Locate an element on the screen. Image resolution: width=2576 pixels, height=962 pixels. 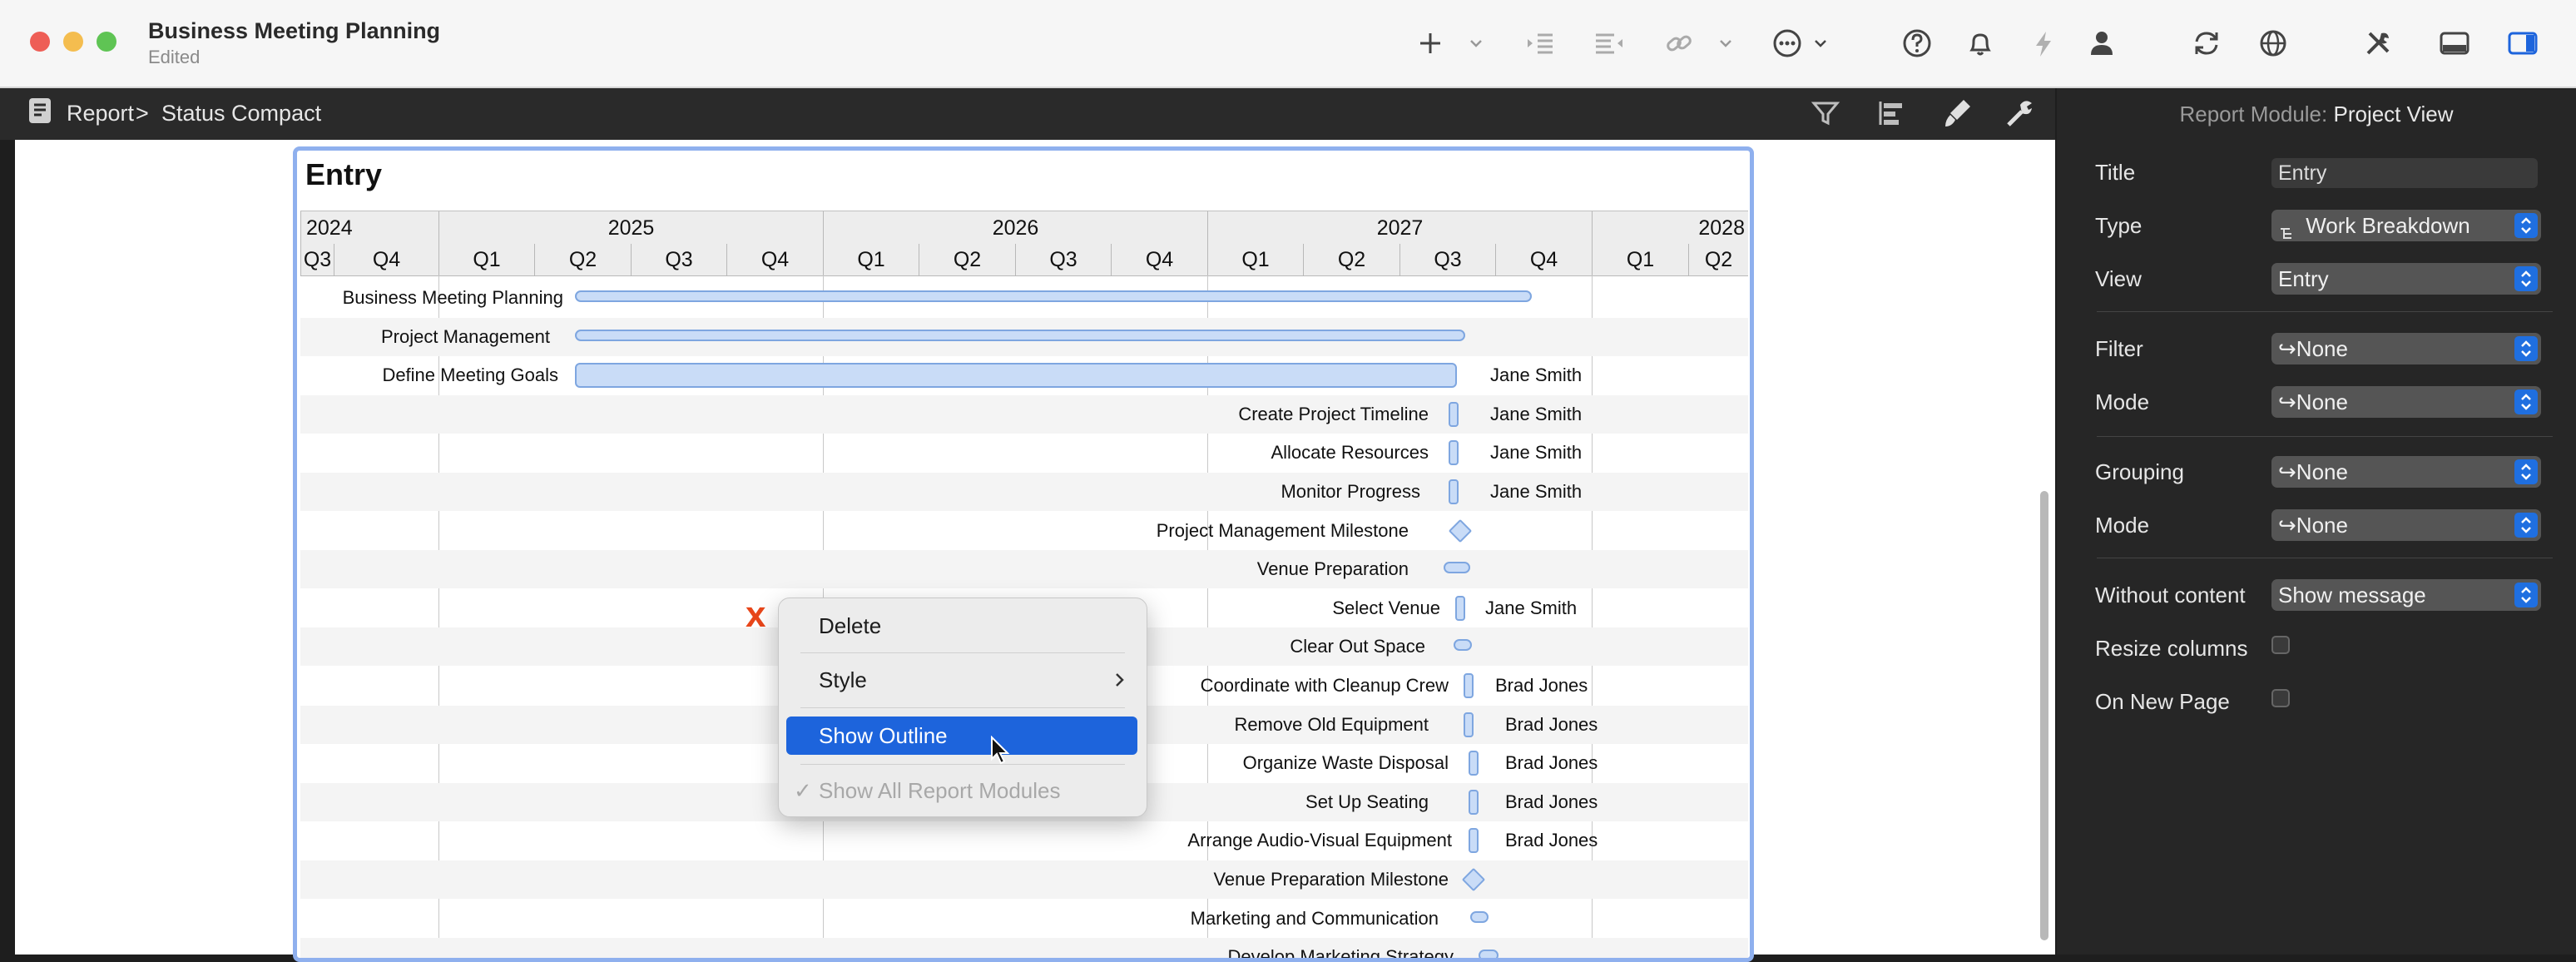
bottom-panel-toggle-icon is located at coordinates (2455, 43).